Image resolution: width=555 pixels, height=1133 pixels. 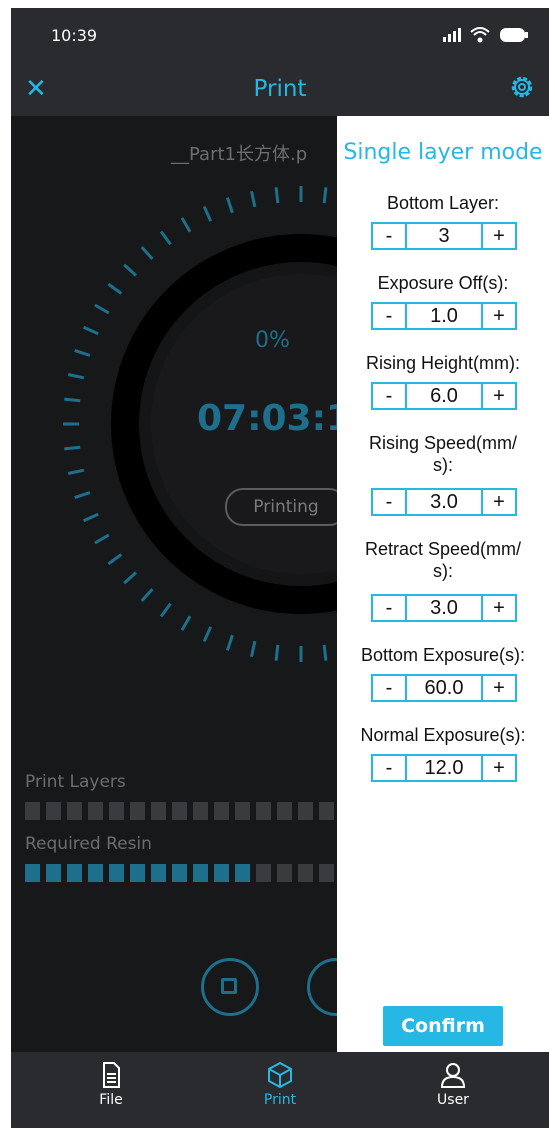 What do you see at coordinates (280, 1075) in the screenshot?
I see `cube-icon` at bounding box center [280, 1075].